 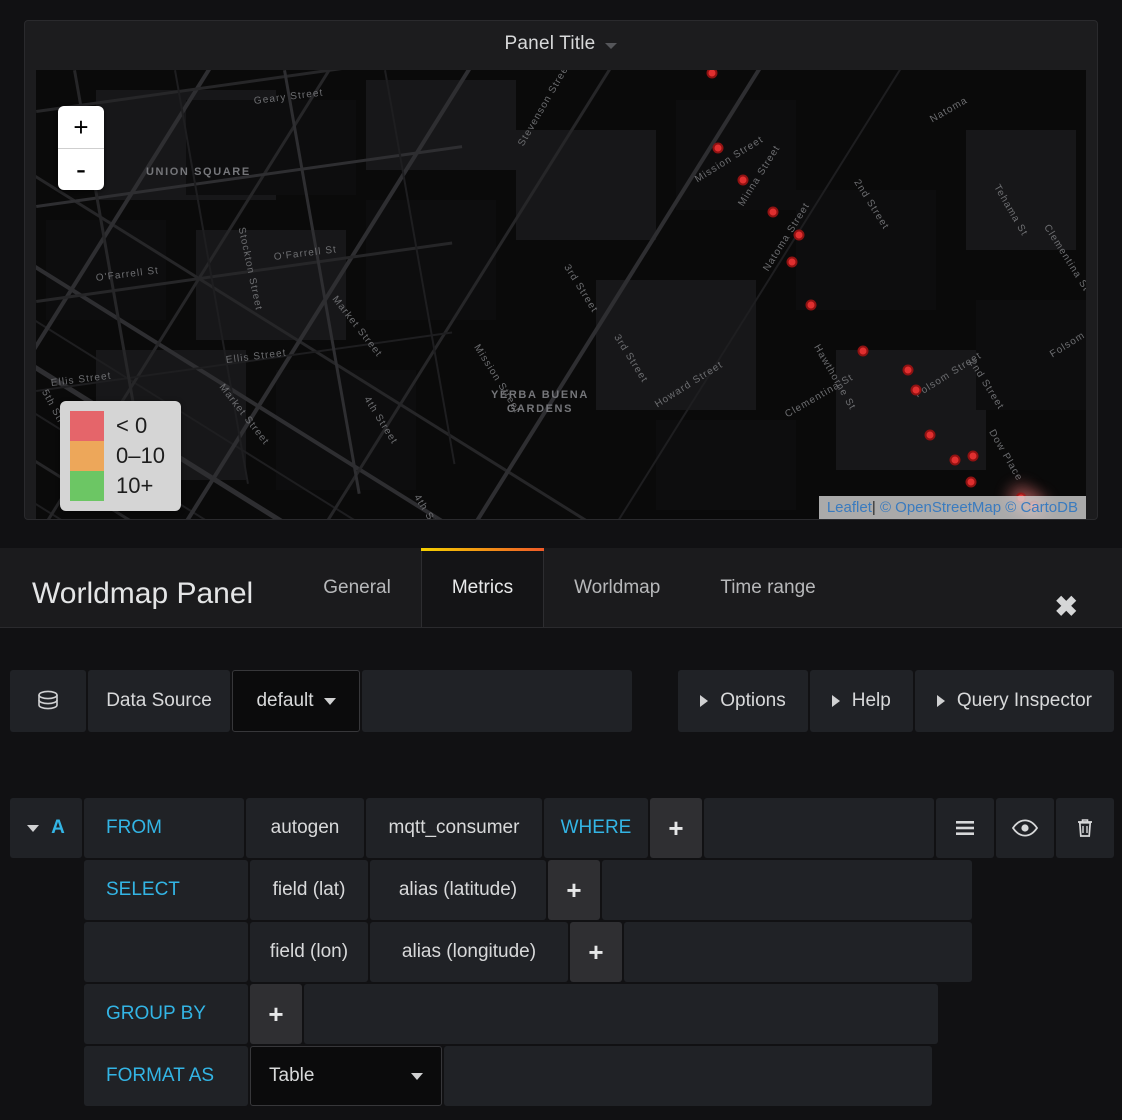 I want to click on format-as-value: Table, so click(x=292, y=1075).